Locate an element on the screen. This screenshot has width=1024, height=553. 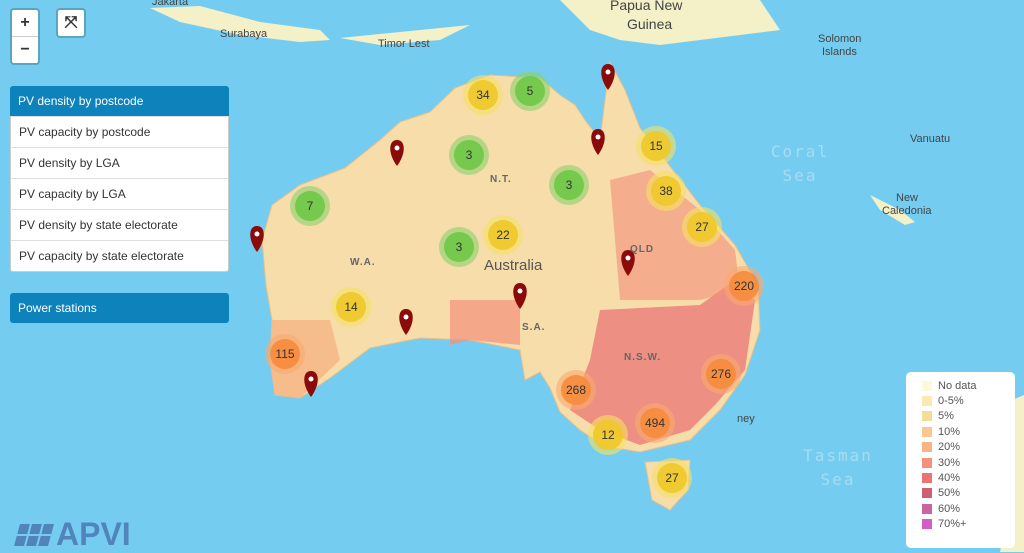
place-label: Islands is located at coordinates (839, 52).